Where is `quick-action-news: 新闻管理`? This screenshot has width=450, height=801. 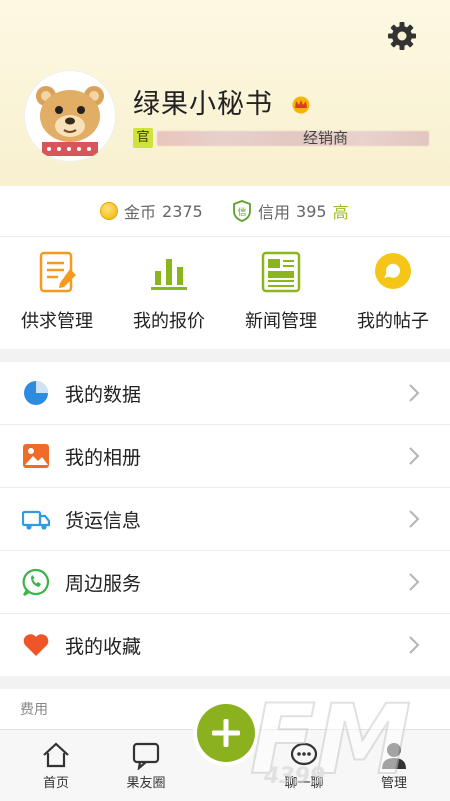
quick-action-news: 新闻管理 is located at coordinates (281, 297).